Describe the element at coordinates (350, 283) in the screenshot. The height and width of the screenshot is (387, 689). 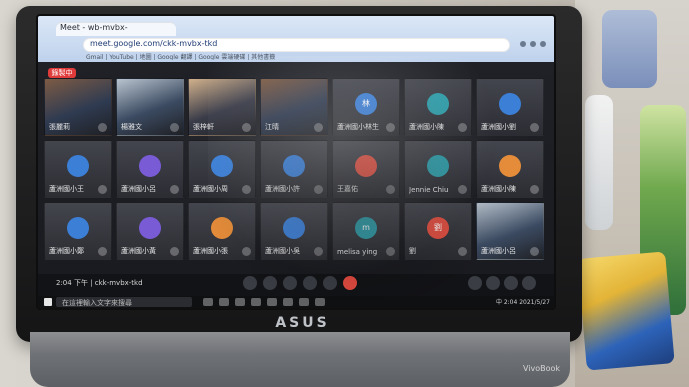
I see `hangup-button` at that location.